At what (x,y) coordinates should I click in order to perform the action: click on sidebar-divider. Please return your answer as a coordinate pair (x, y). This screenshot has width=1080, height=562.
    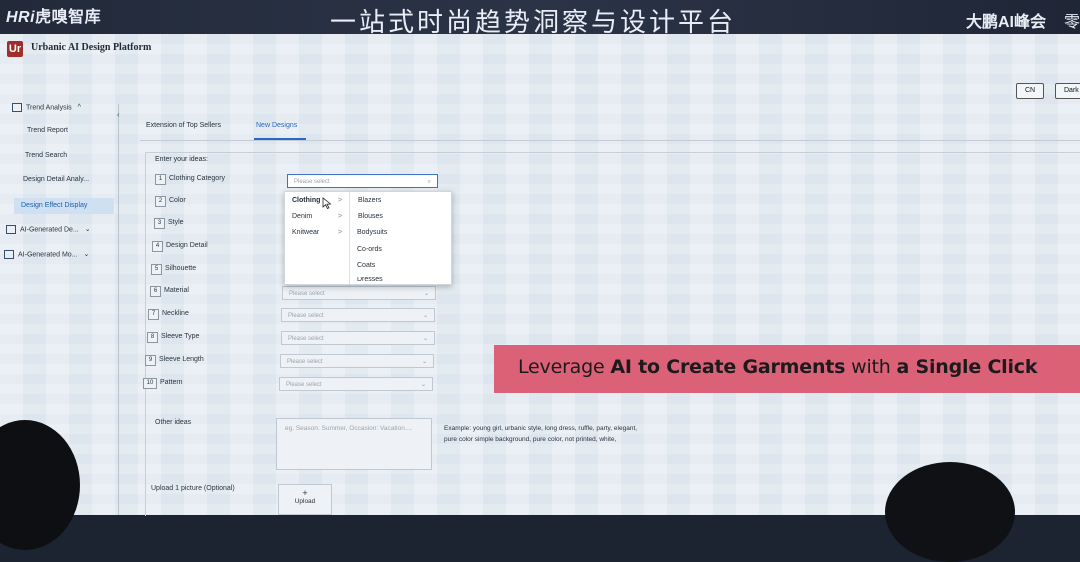
    Looking at the image, I should click on (118, 309).